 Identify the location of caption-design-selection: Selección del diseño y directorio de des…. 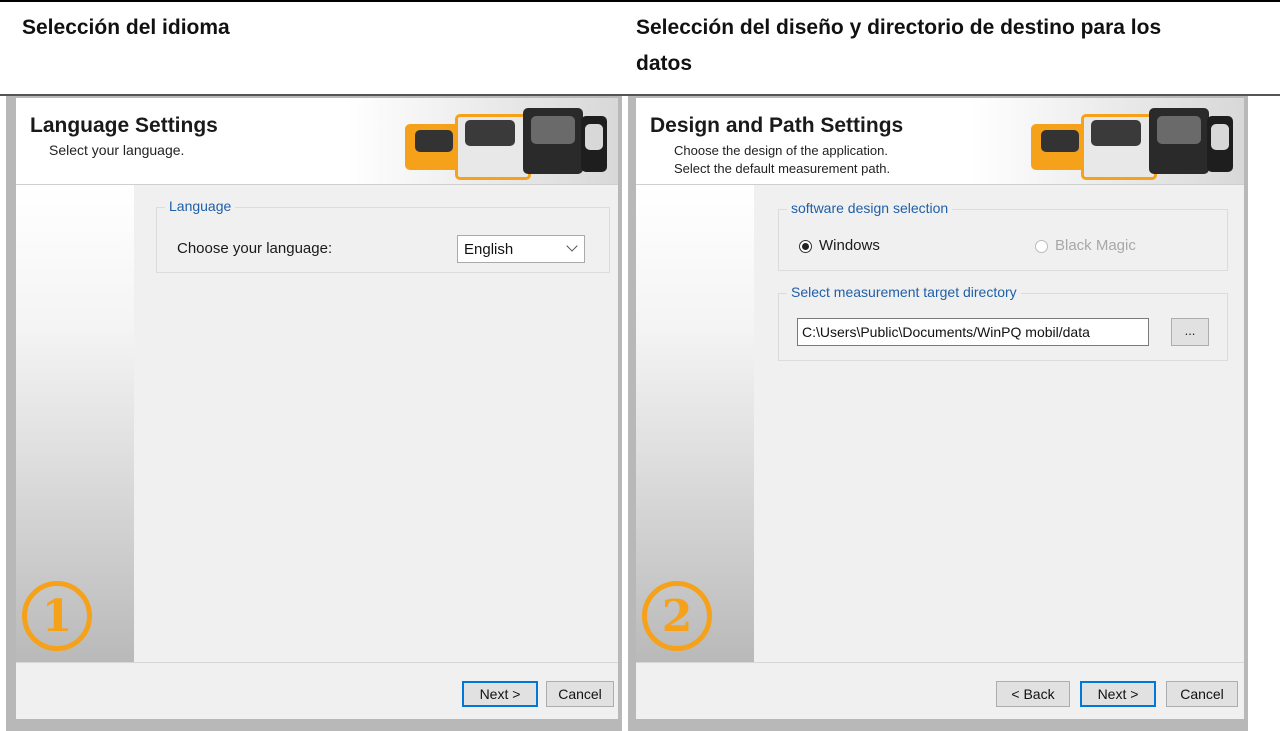
(956, 46).